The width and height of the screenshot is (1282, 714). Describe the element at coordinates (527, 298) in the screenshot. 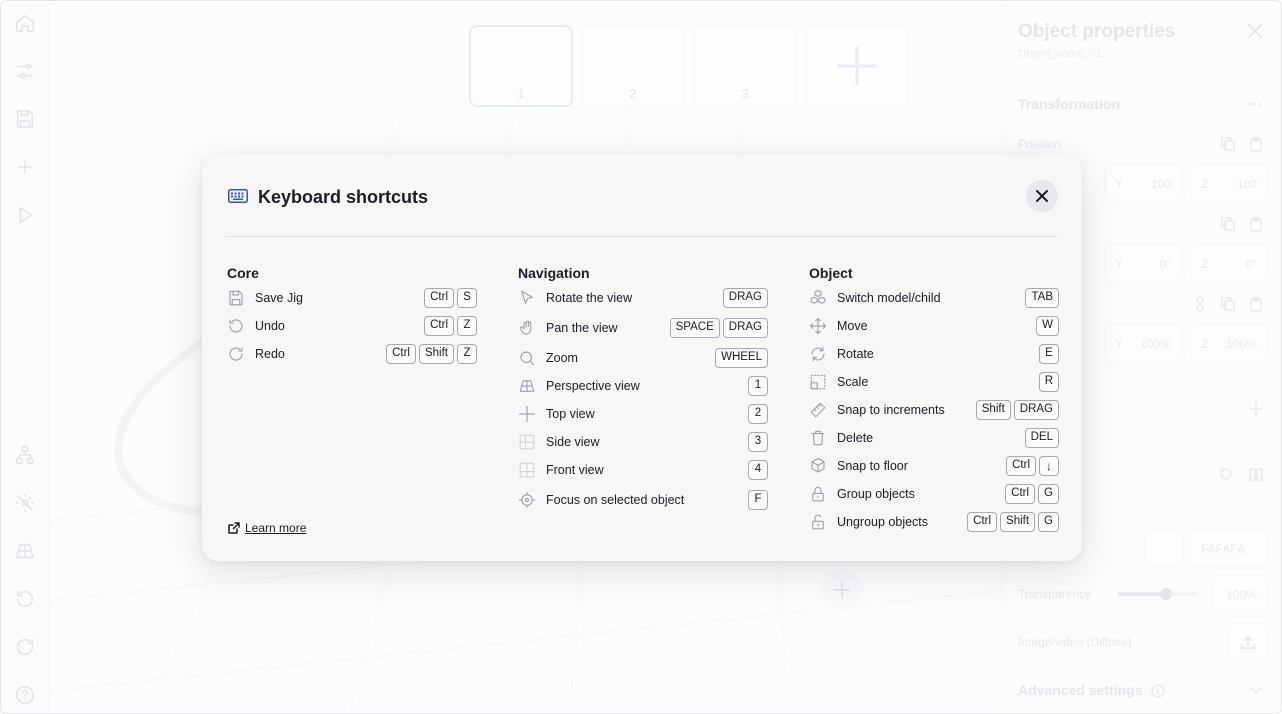

I see `cursor-icon` at that location.